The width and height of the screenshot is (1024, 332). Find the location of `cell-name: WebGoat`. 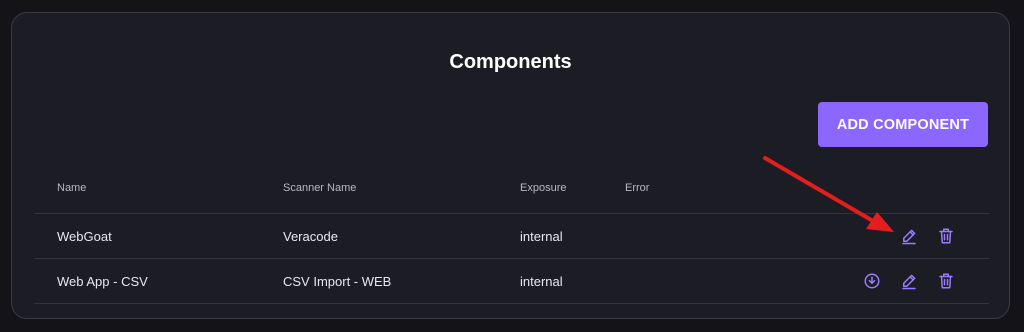

cell-name: WebGoat is located at coordinates (84, 236).